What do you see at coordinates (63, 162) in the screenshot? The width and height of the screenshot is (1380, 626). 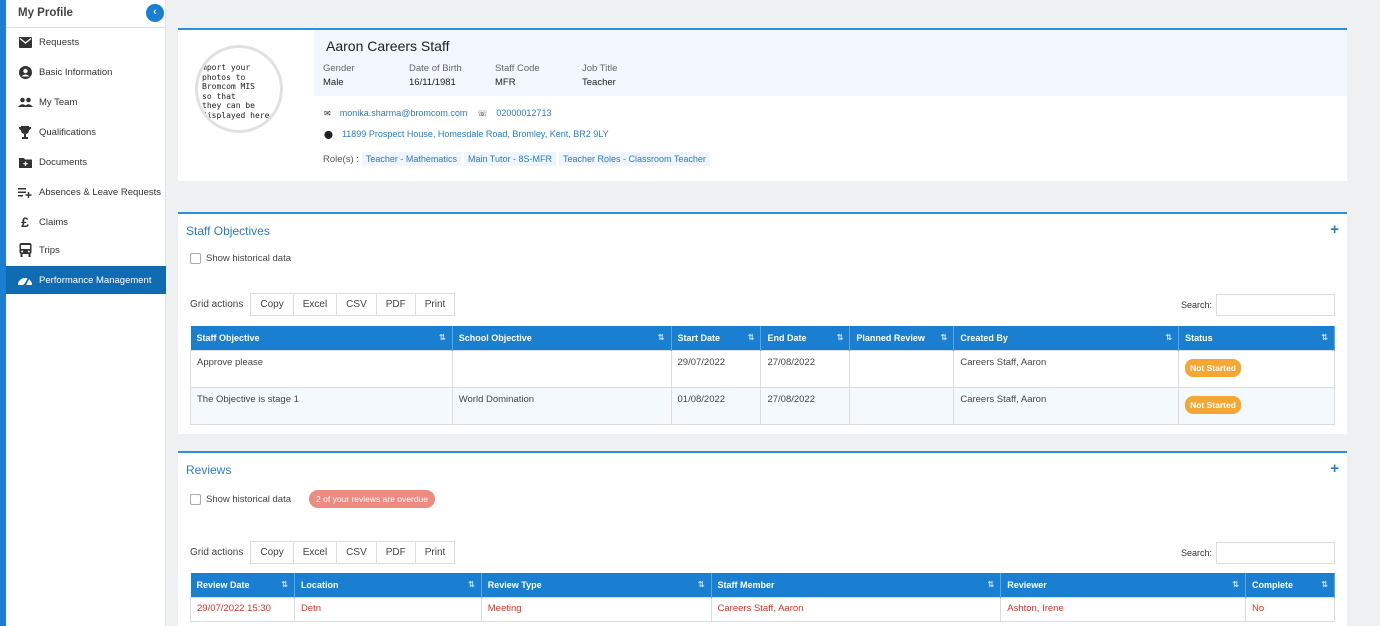 I see `sidebar-item-label: Documents` at bounding box center [63, 162].